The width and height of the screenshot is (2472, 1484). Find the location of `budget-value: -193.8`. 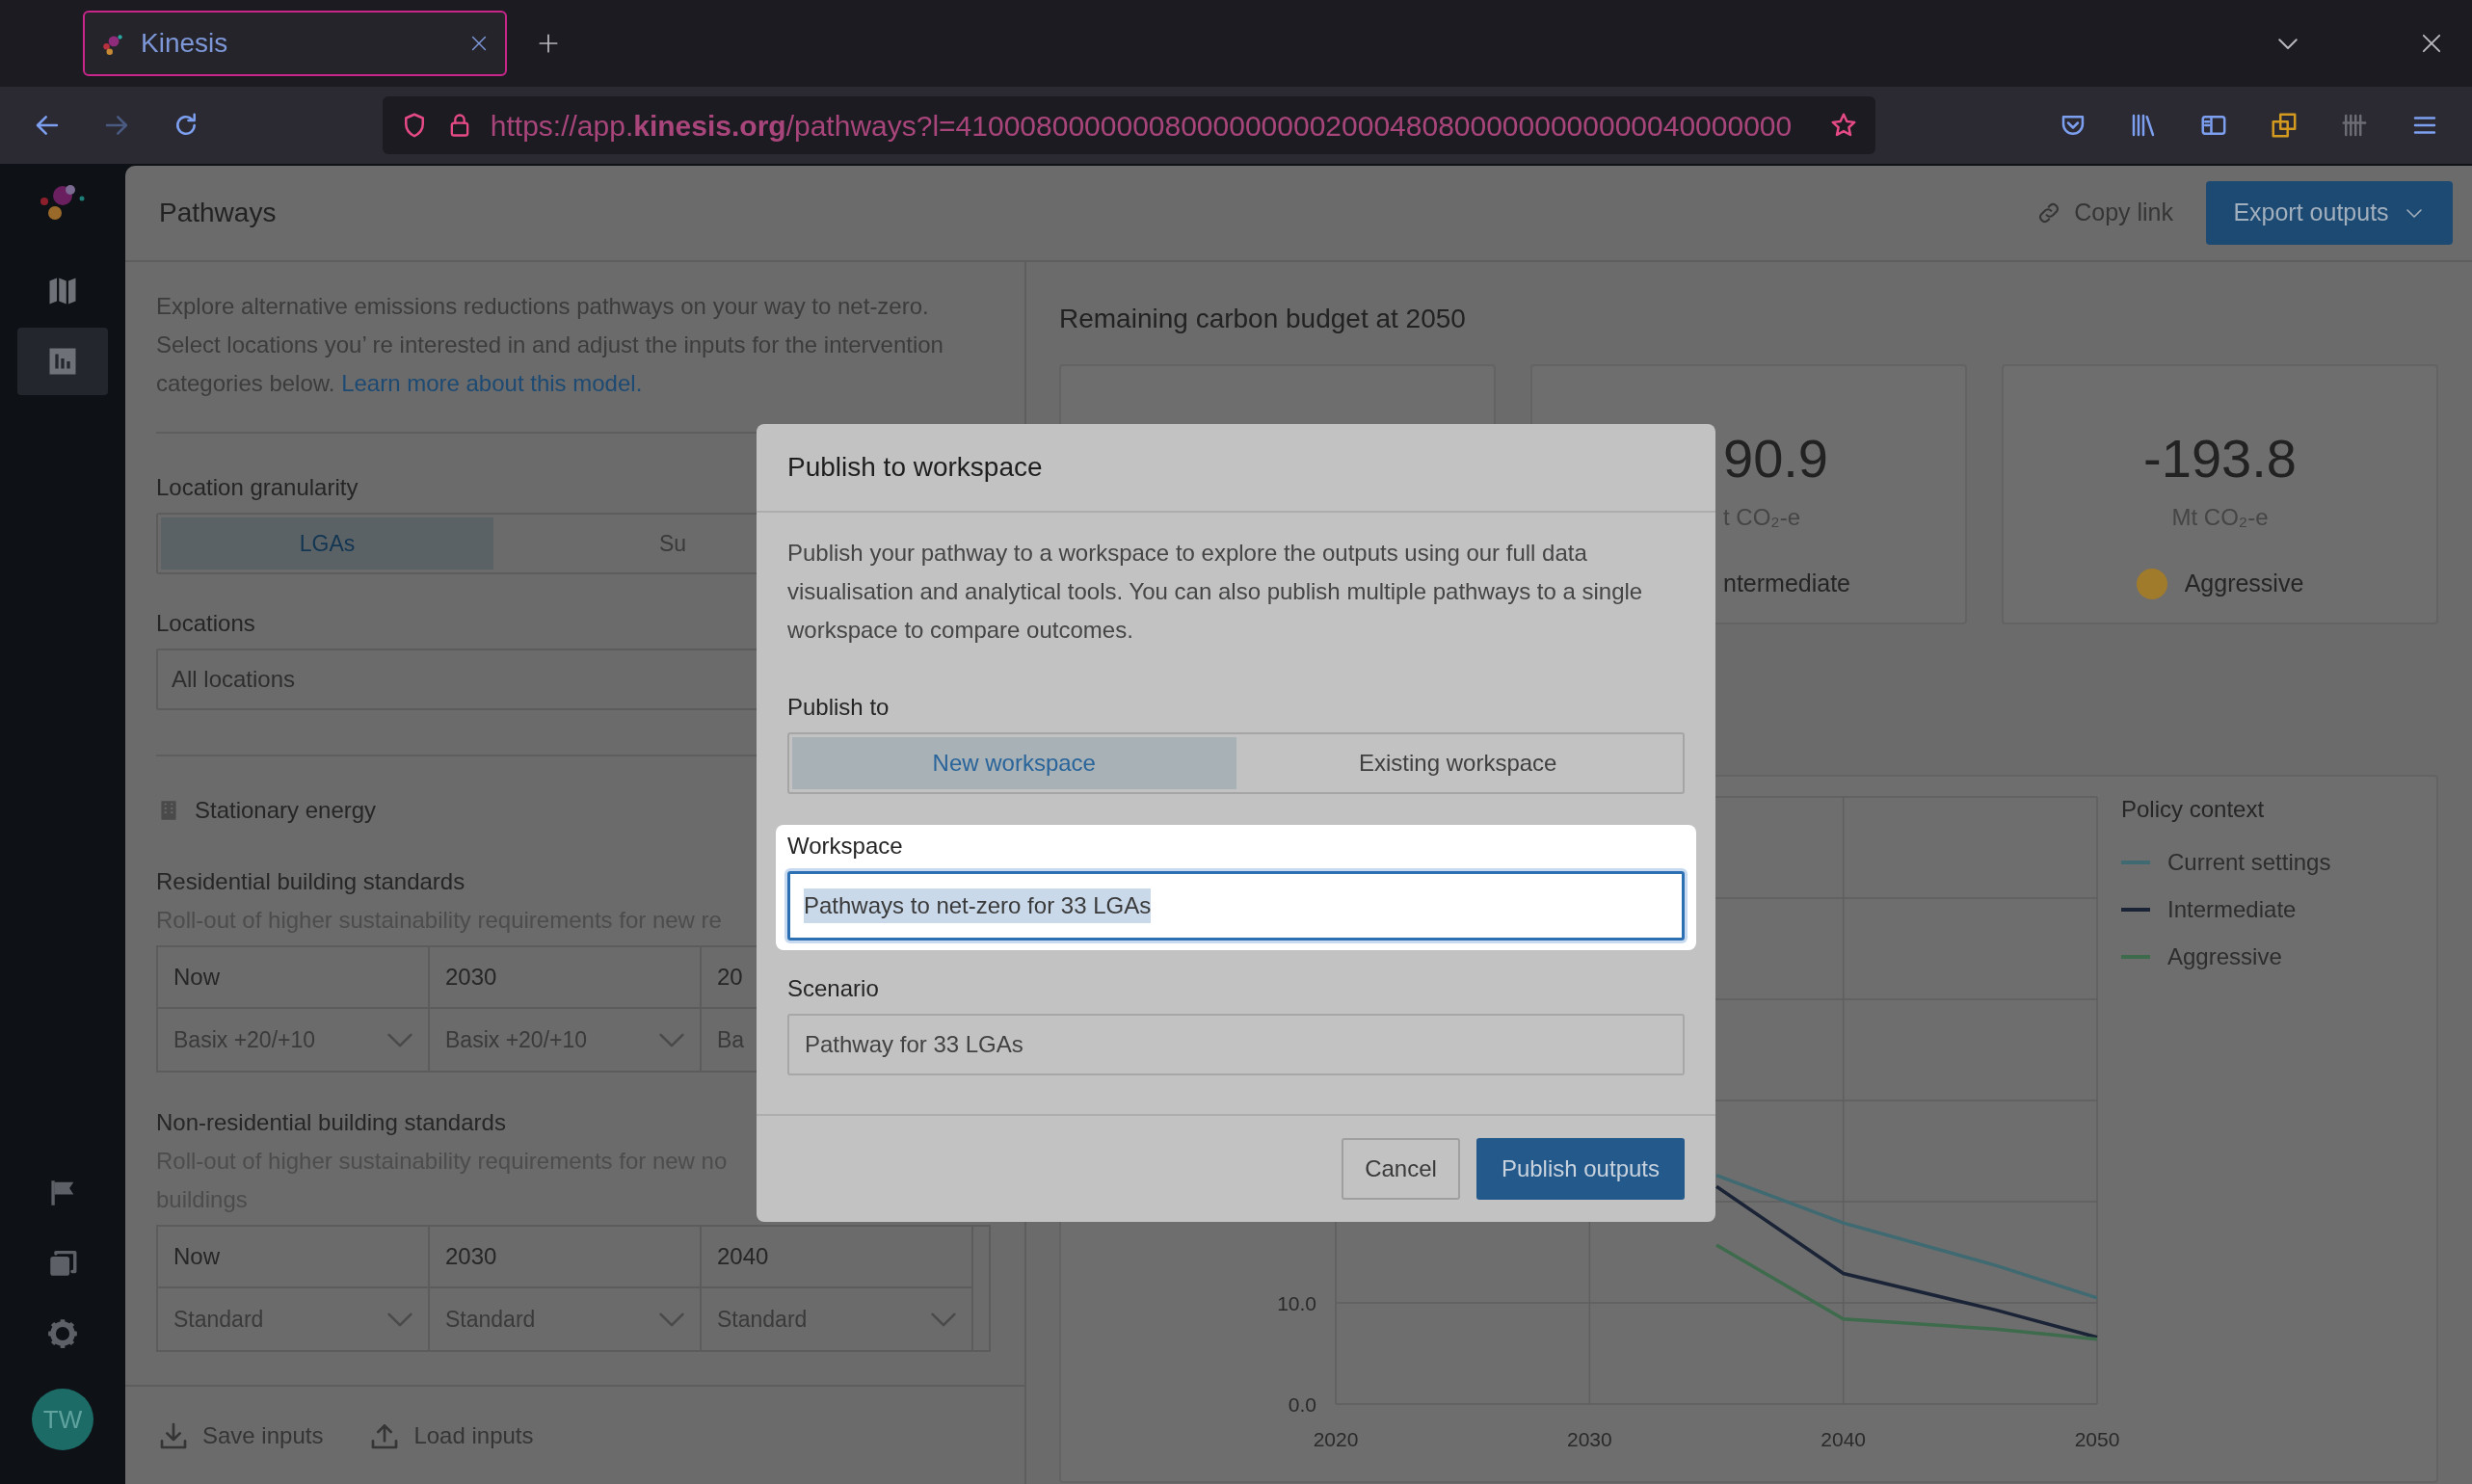

budget-value: -193.8 is located at coordinates (2220, 458).